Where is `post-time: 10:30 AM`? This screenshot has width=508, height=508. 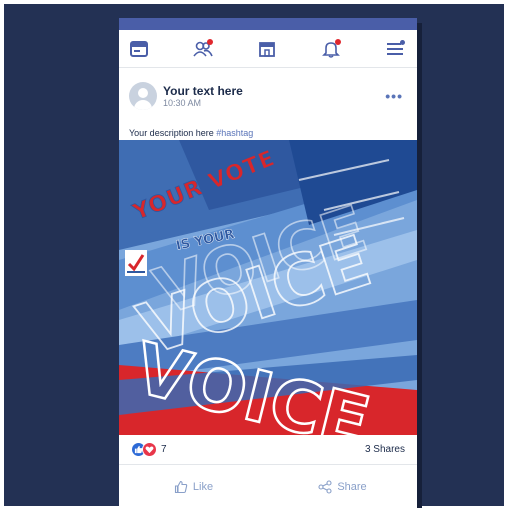
post-time: 10:30 AM is located at coordinates (182, 102).